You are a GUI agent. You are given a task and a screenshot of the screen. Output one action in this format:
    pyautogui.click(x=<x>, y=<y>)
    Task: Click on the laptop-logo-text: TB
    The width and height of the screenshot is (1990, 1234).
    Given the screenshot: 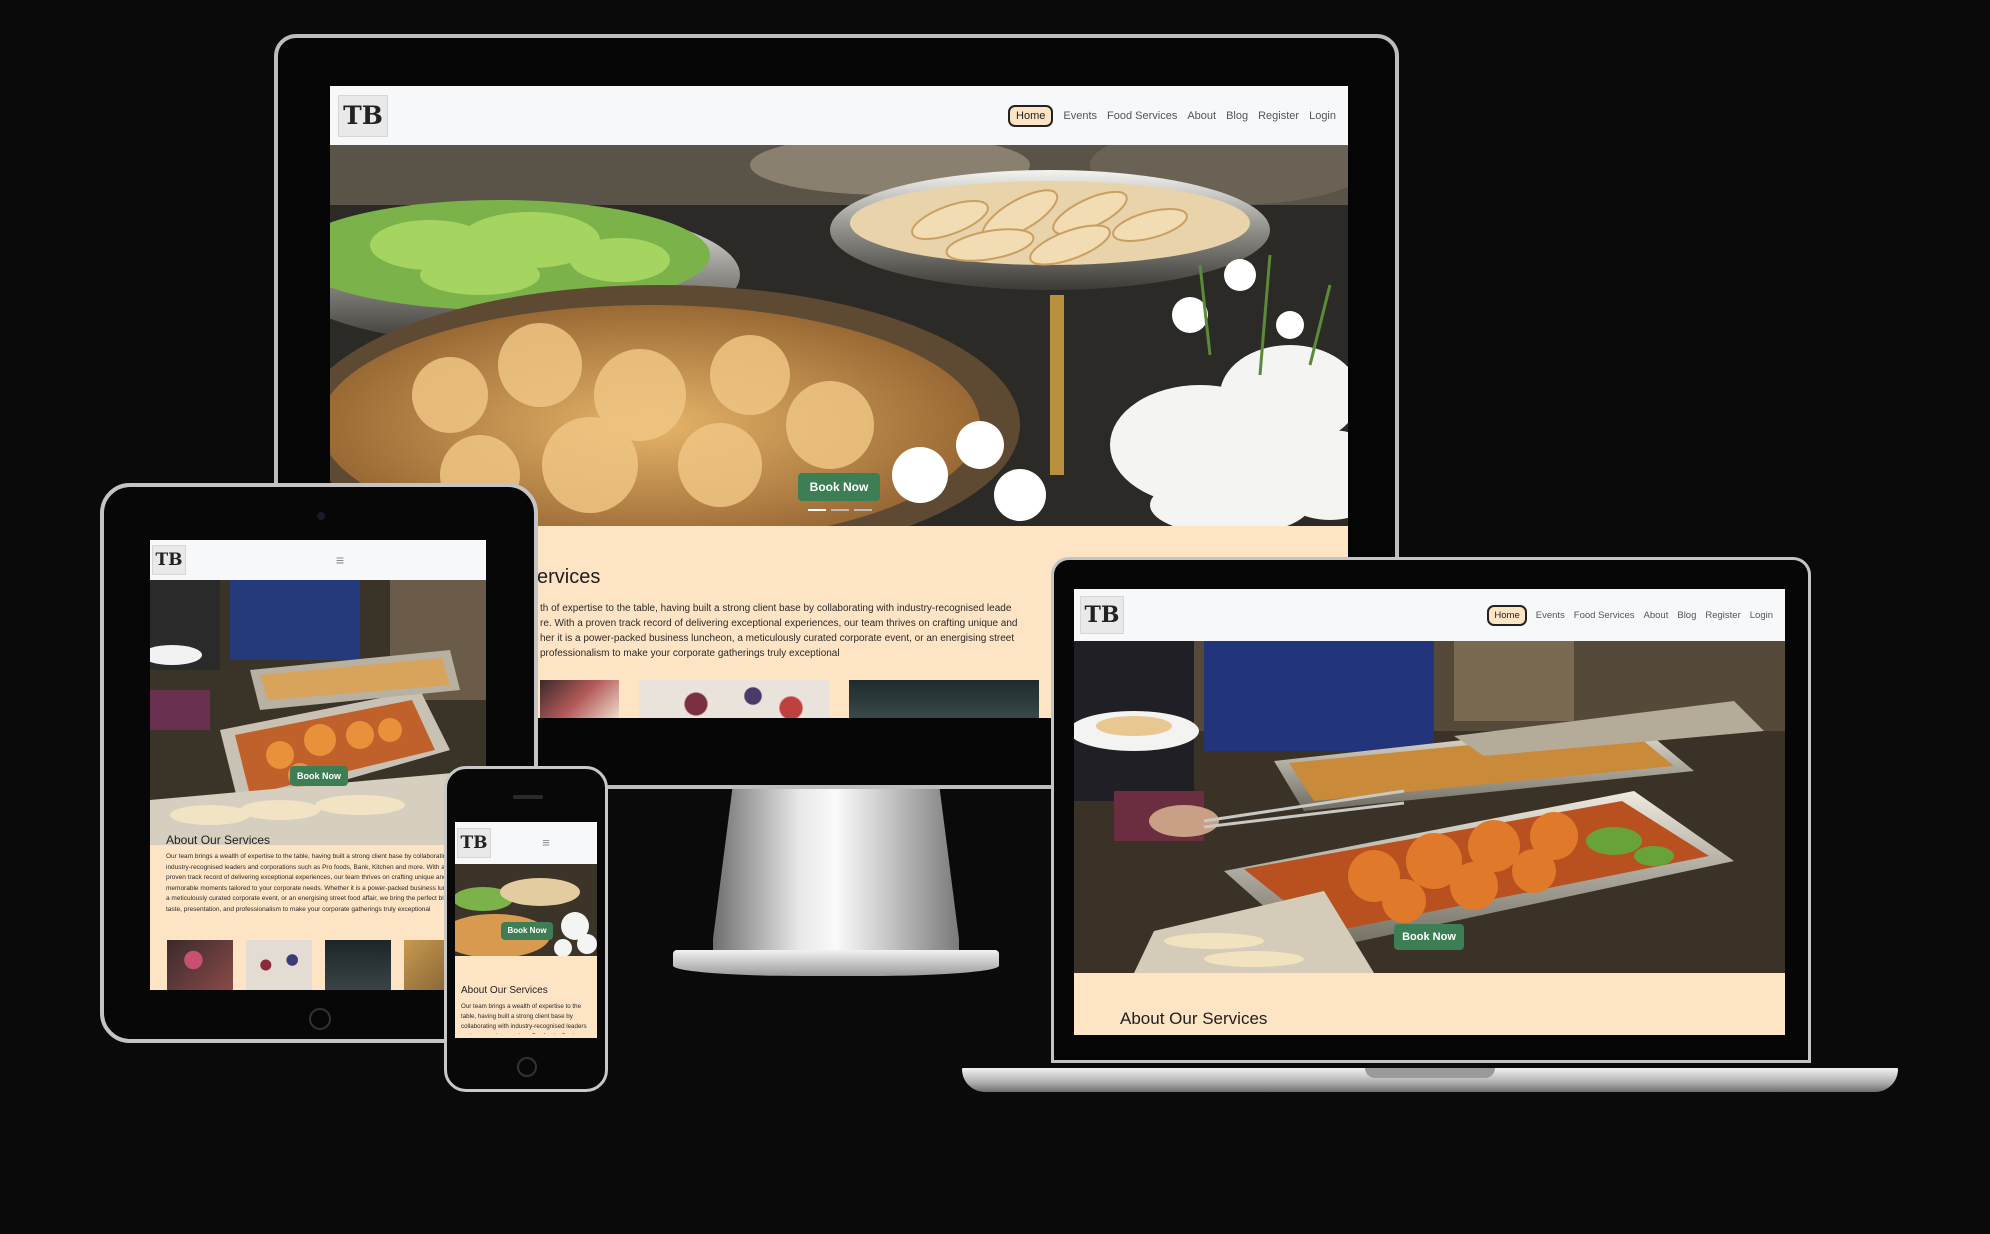 What is the action you would take?
    pyautogui.click(x=1102, y=615)
    